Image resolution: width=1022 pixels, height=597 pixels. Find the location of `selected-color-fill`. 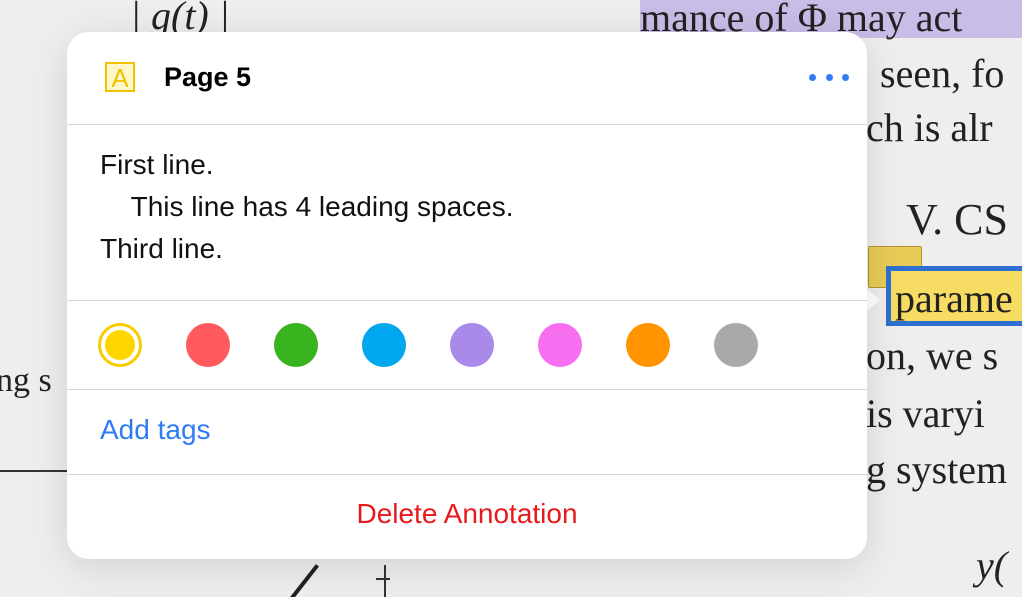

selected-color-fill is located at coordinates (120, 345).